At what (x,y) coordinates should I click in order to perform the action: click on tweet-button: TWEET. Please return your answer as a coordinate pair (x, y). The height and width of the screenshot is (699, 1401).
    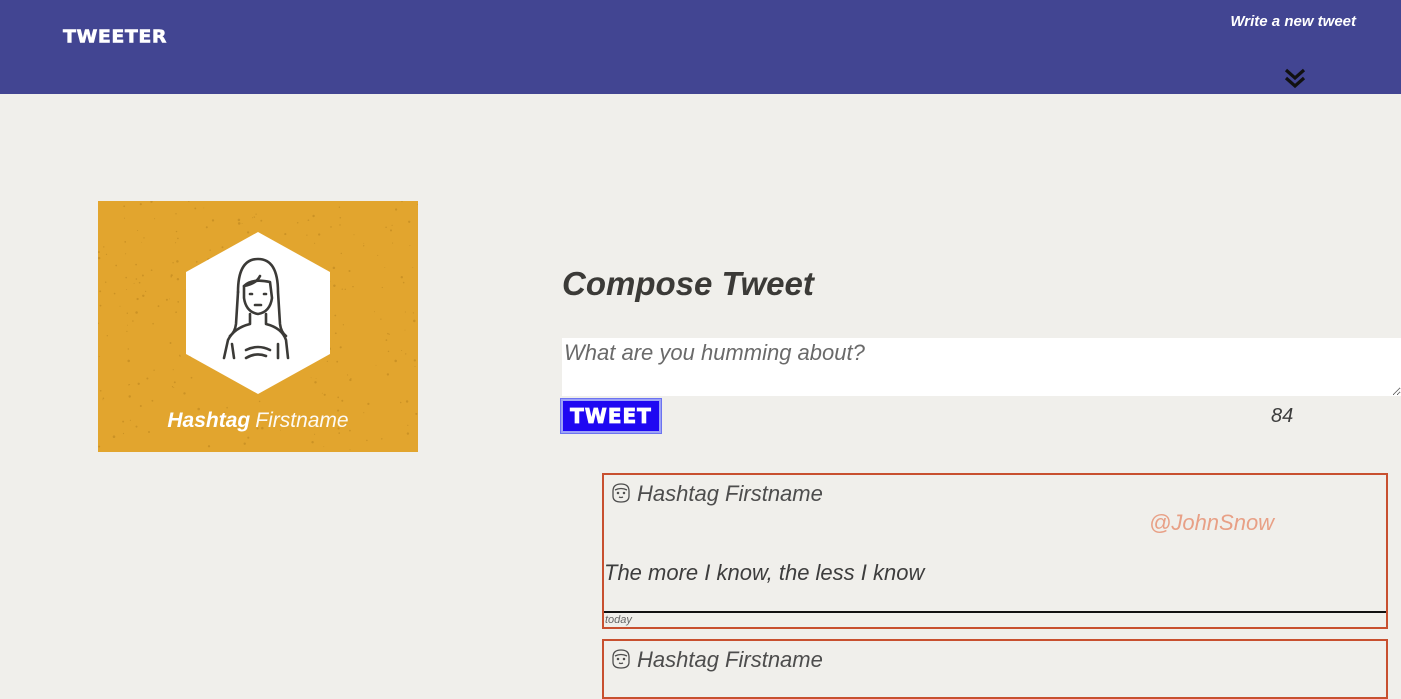
    Looking at the image, I should click on (611, 416).